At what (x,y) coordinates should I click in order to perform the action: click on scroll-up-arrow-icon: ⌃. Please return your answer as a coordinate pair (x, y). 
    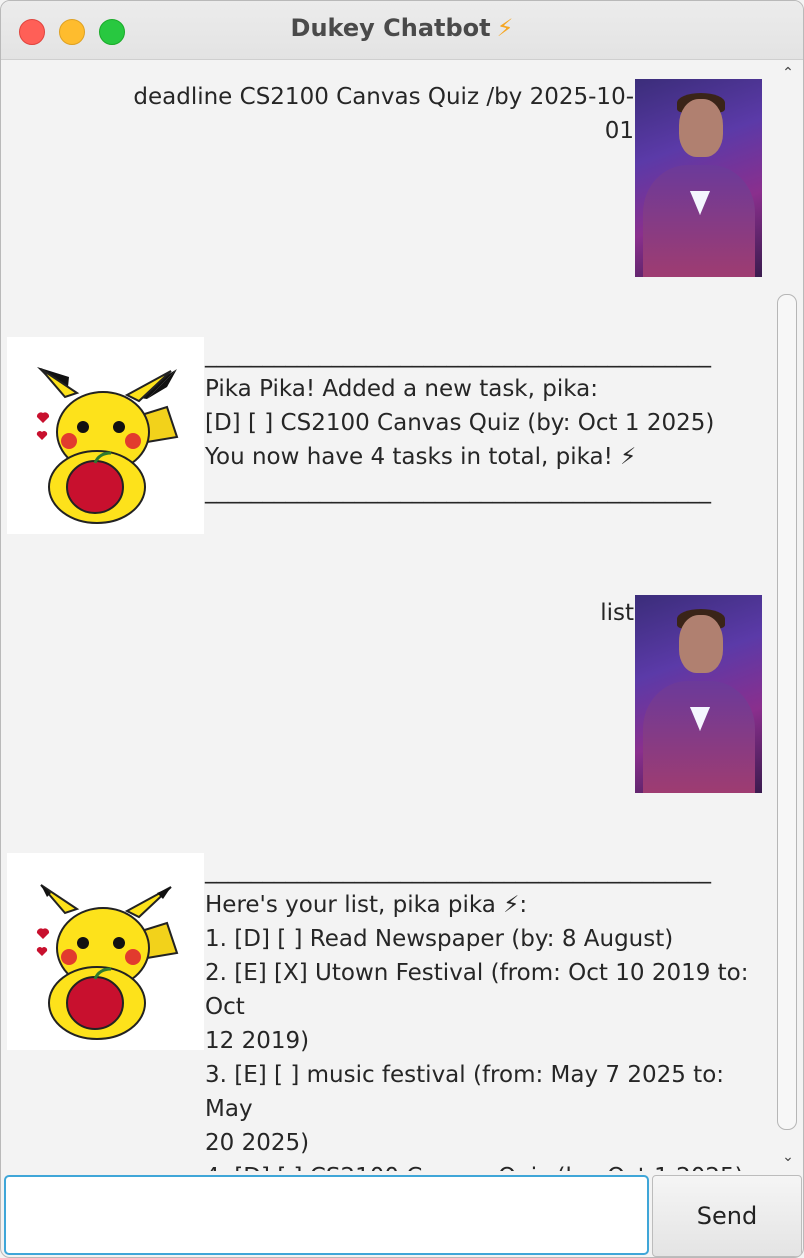
    Looking at the image, I should click on (788, 73).